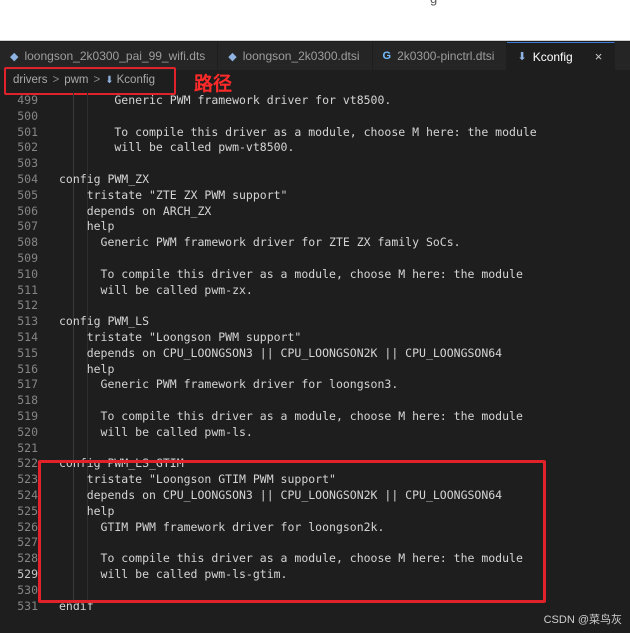 The width and height of the screenshot is (630, 633). What do you see at coordinates (27, 558) in the screenshot?
I see `line-number: 528` at bounding box center [27, 558].